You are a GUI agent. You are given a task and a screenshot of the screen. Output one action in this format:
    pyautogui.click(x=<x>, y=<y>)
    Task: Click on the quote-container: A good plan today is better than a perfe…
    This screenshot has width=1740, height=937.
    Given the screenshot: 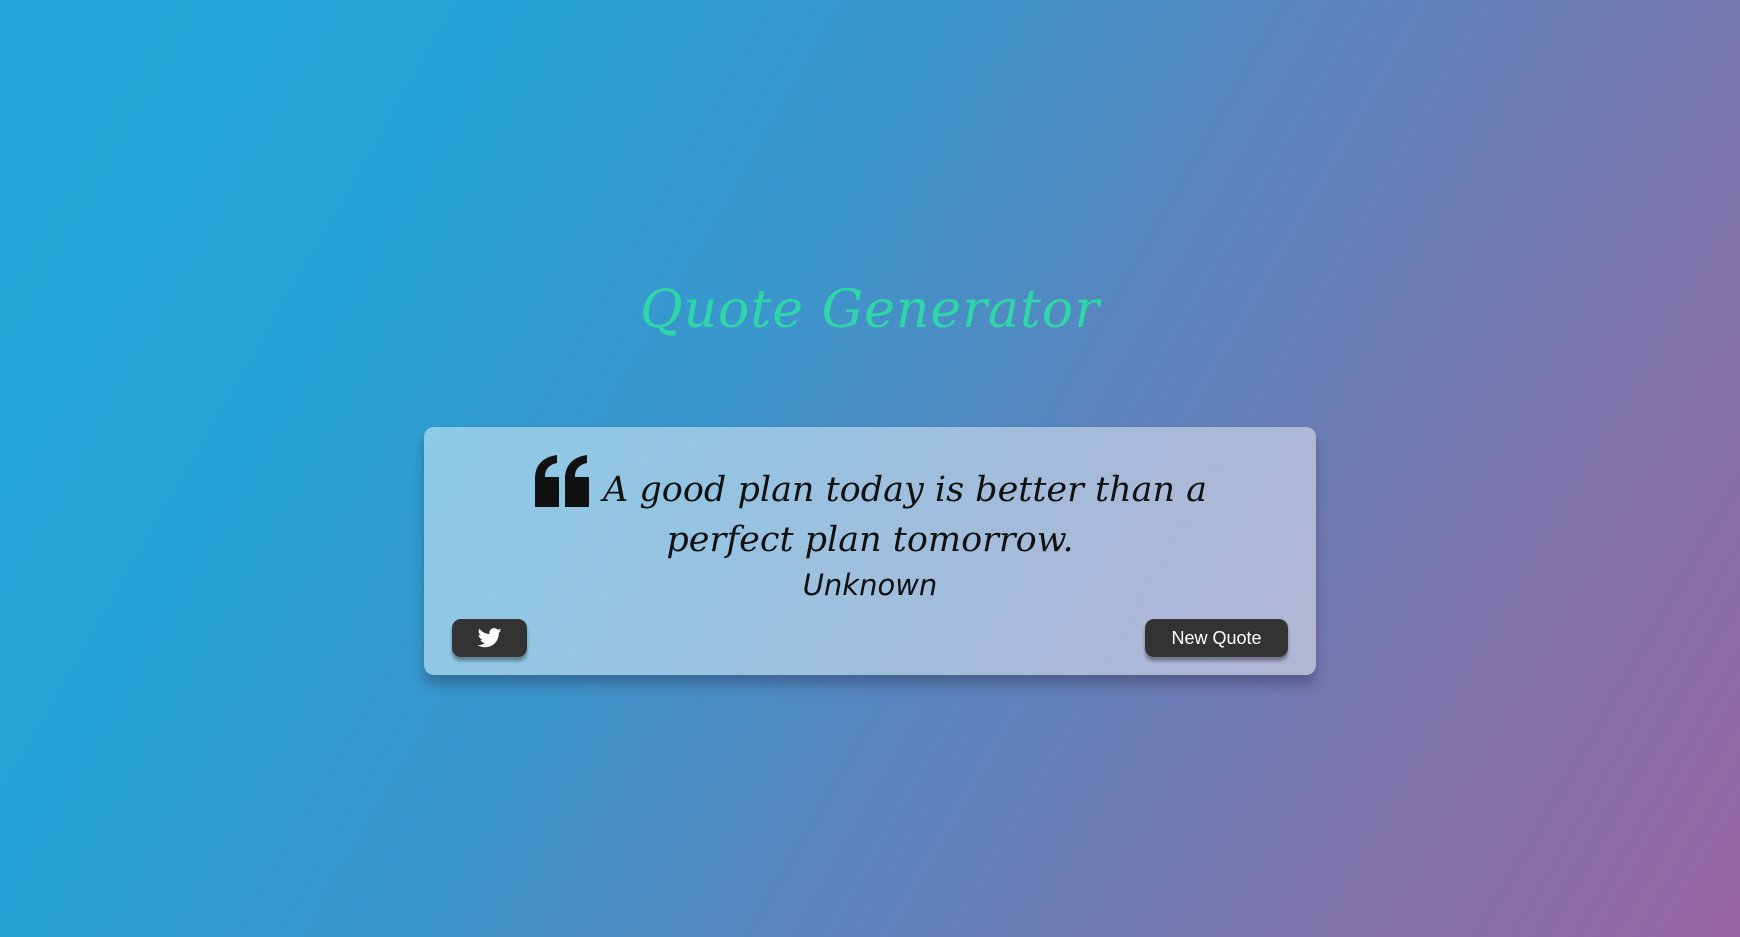 What is the action you would take?
    pyautogui.click(x=870, y=510)
    